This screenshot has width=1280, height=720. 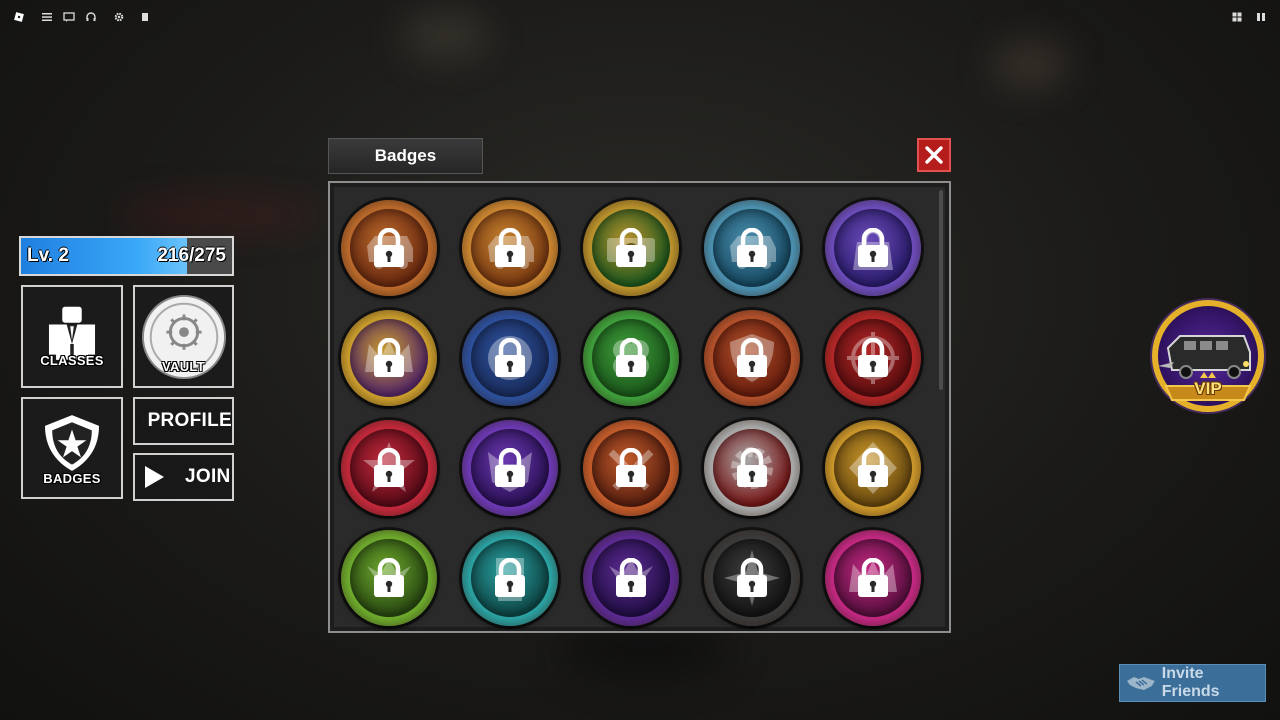 I want to click on more-icon, so click(x=1261, y=17).